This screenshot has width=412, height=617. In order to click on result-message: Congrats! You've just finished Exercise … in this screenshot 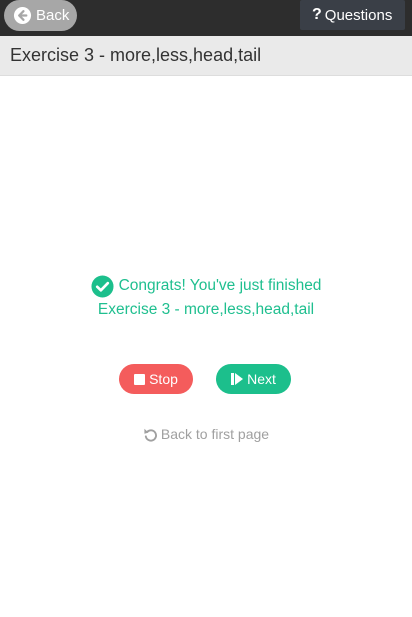, I will do `click(206, 298)`.